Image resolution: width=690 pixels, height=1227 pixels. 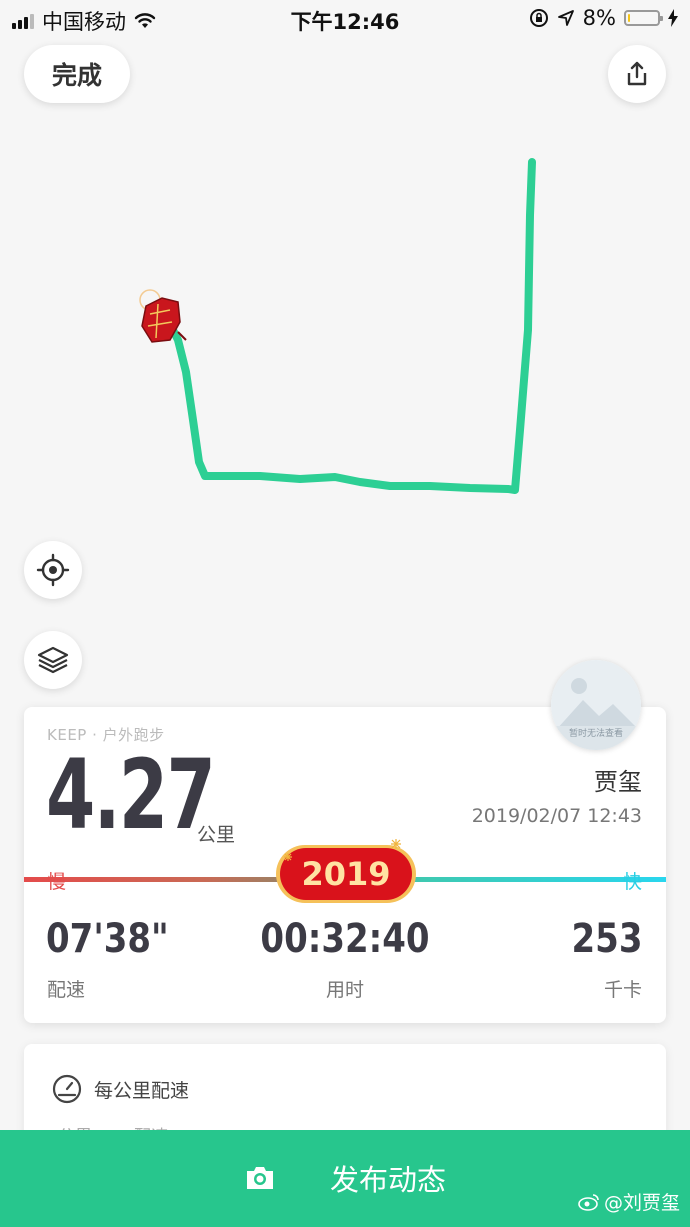 What do you see at coordinates (142, 1091) in the screenshot?
I see `per-km-pace-title: 每公里配速` at bounding box center [142, 1091].